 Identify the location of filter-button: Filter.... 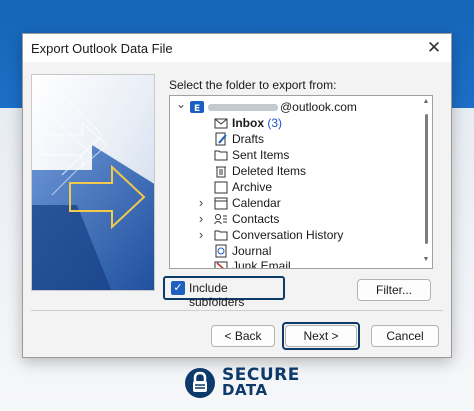
(394, 290).